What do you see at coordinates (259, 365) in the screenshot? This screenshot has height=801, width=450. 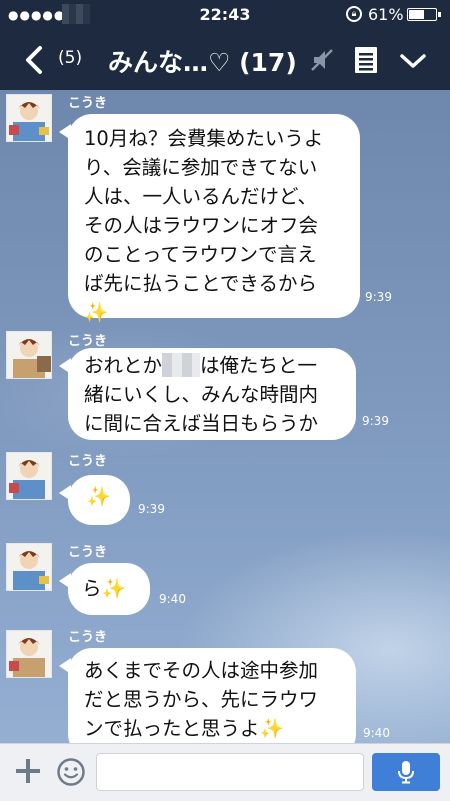 I see `message-text: は俺たちと一` at bounding box center [259, 365].